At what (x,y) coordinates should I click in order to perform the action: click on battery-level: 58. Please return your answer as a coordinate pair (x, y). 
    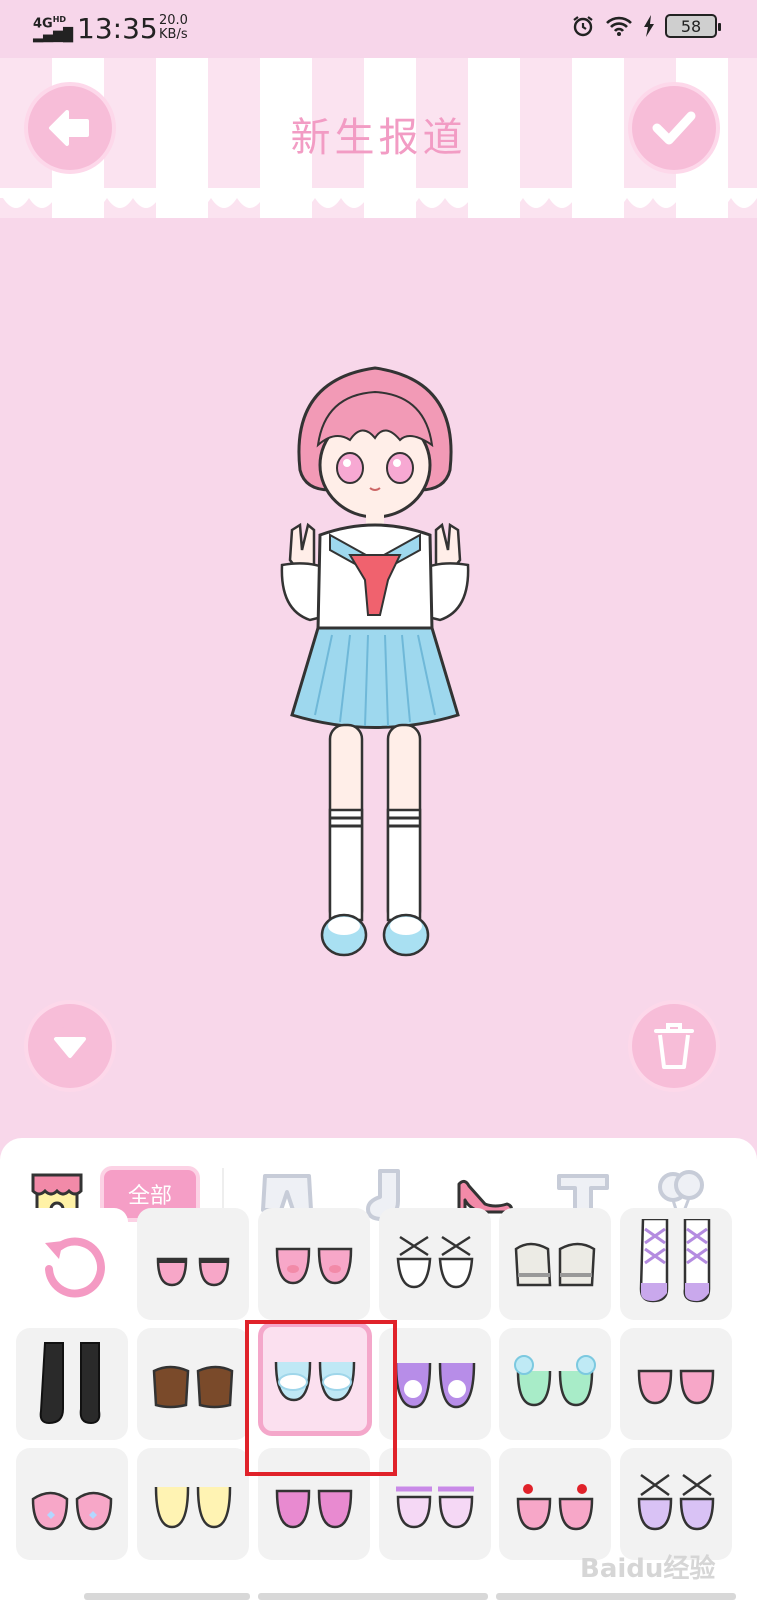
    Looking at the image, I should click on (691, 26).